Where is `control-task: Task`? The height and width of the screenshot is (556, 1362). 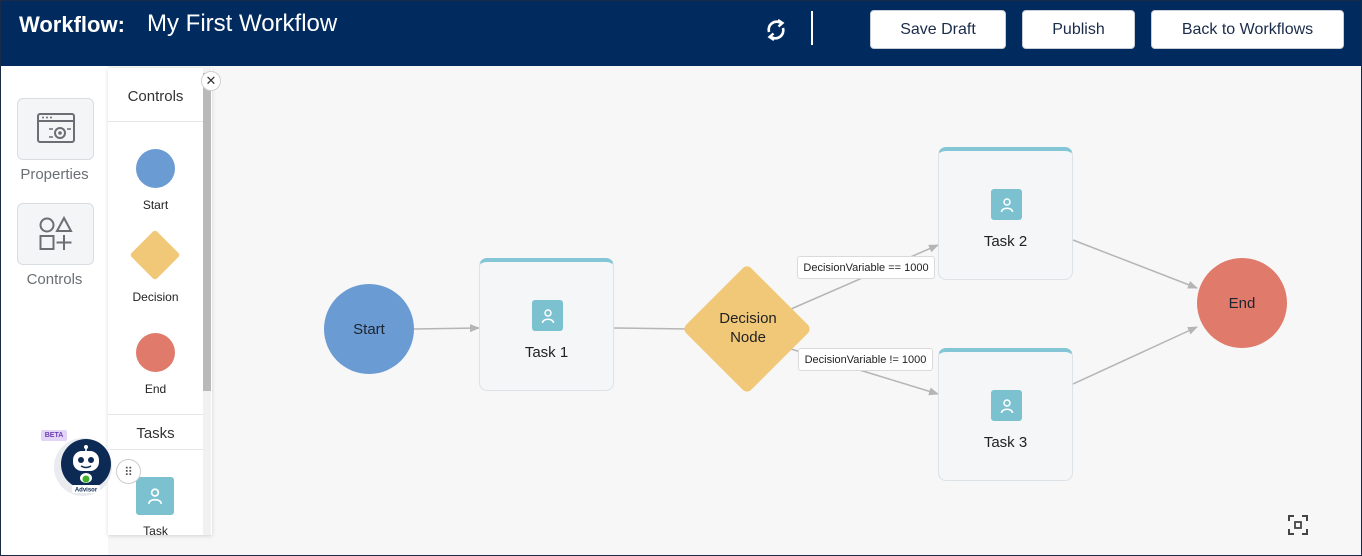
control-task: Task is located at coordinates (155, 505).